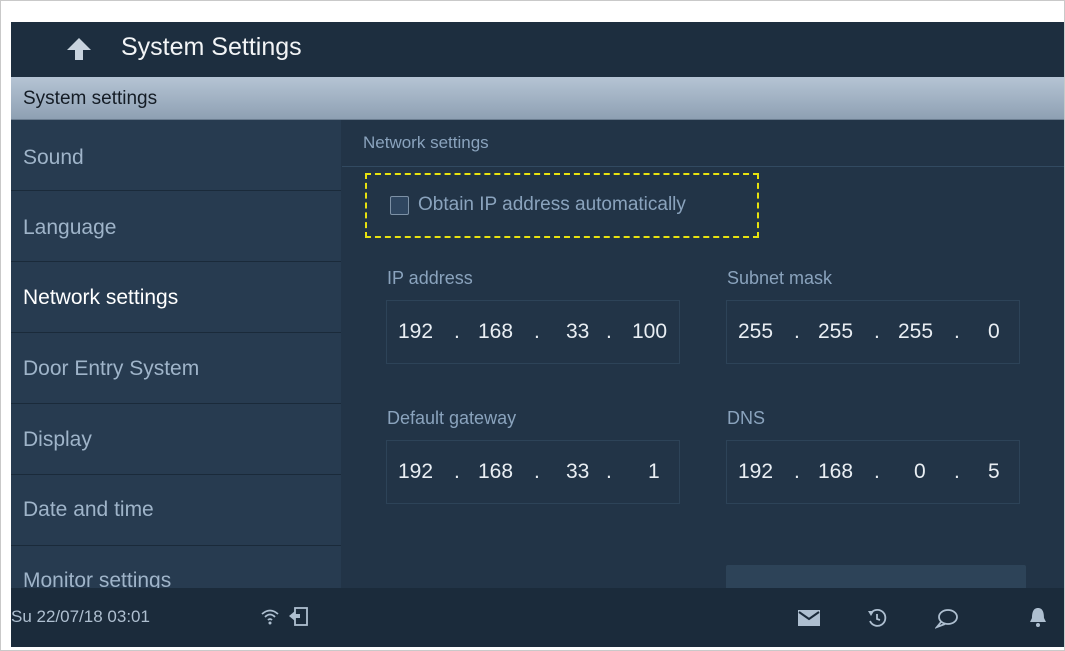  What do you see at coordinates (211, 47) in the screenshot?
I see `page-title: System Settings` at bounding box center [211, 47].